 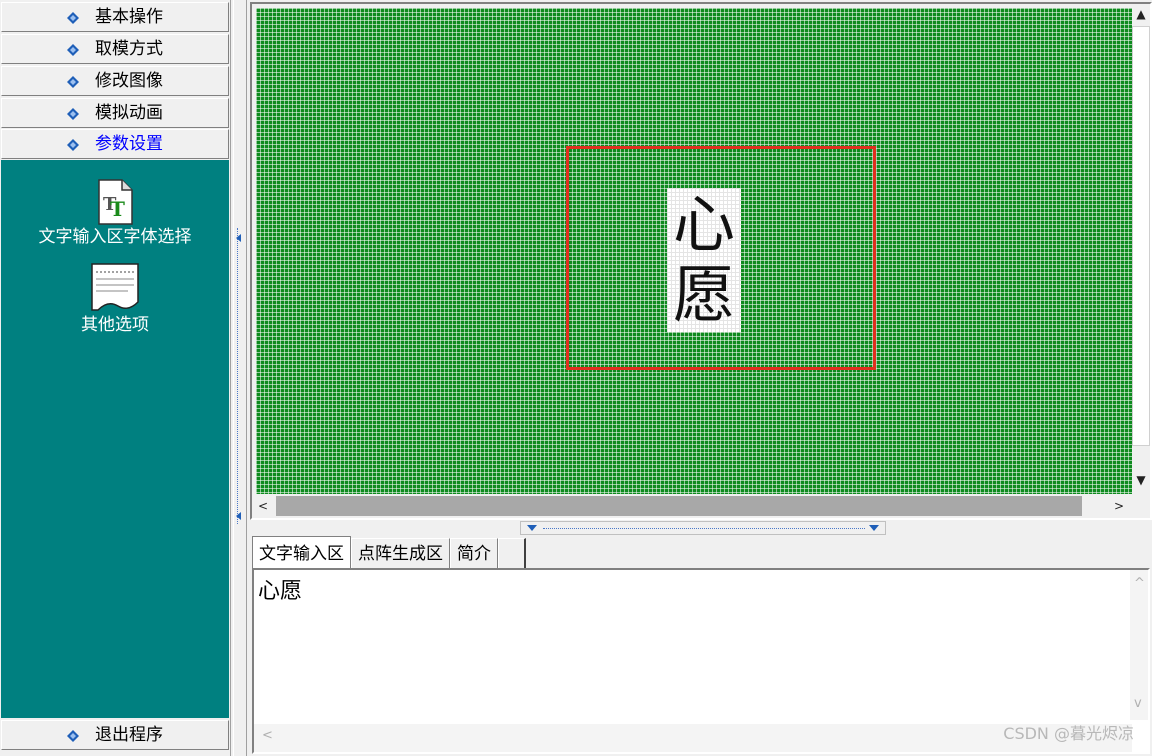 What do you see at coordinates (115, 325) in the screenshot?
I see `other-options-label: 其他选项` at bounding box center [115, 325].